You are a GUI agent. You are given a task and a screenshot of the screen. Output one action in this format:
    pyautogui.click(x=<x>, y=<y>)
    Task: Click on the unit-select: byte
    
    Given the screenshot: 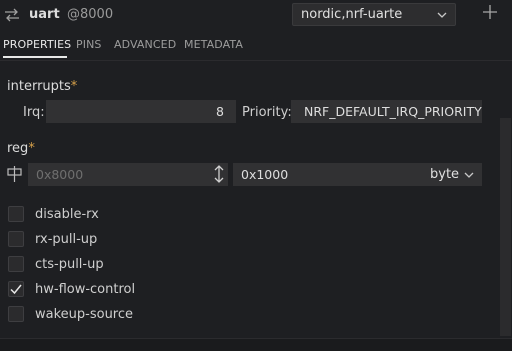 What is the action you would take?
    pyautogui.click(x=444, y=174)
    